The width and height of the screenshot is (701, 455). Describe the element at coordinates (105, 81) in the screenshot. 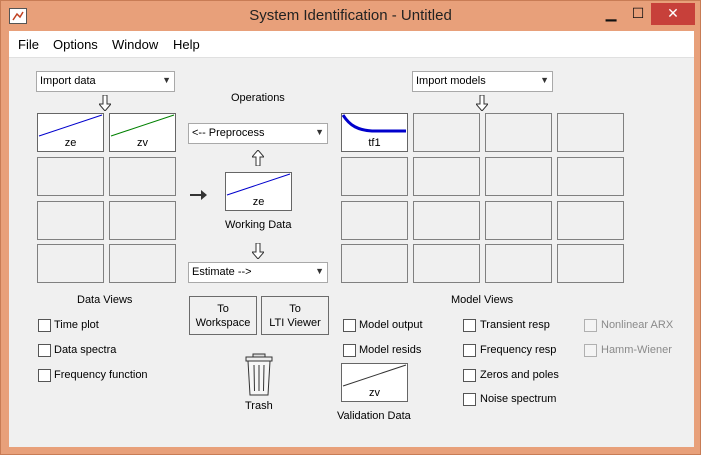

I see `import-data-select: Import data ▼` at that location.